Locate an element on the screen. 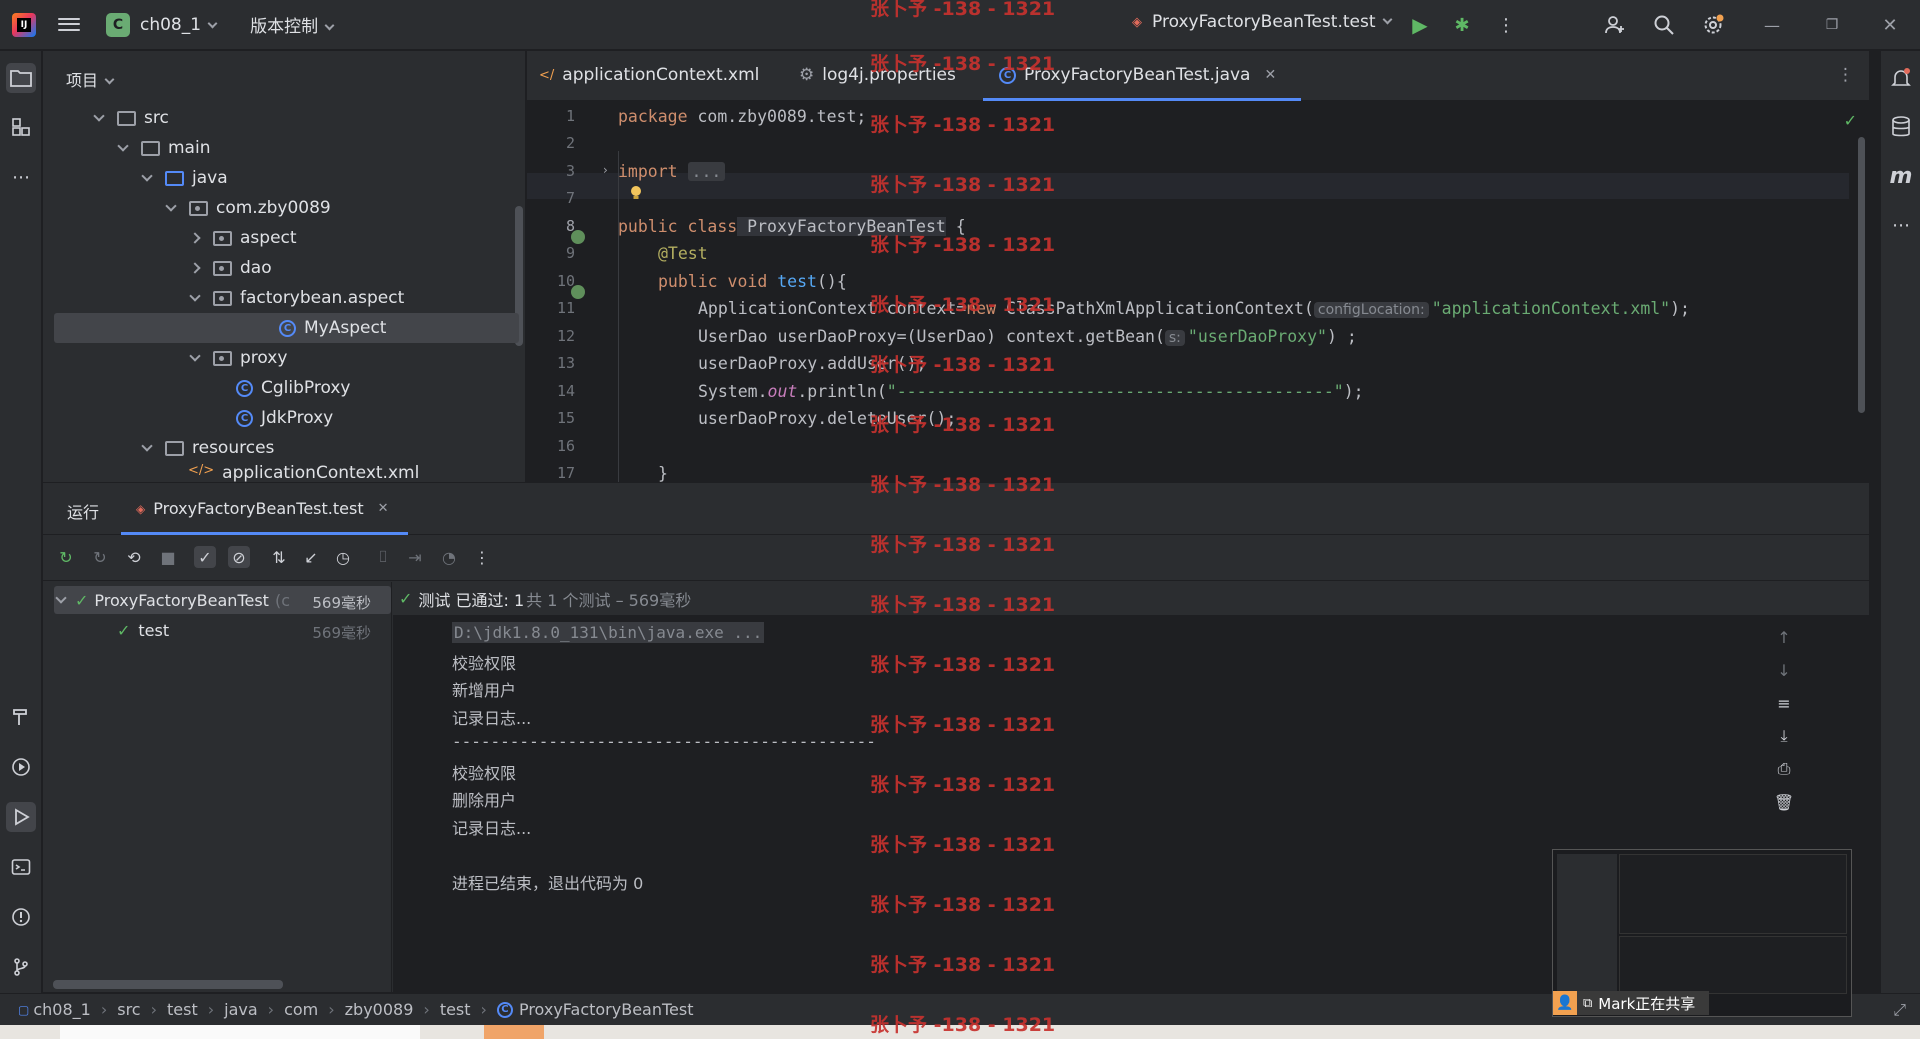 The image size is (1920, 1039). vcs-selector: 版本控制 is located at coordinates (292, 24).